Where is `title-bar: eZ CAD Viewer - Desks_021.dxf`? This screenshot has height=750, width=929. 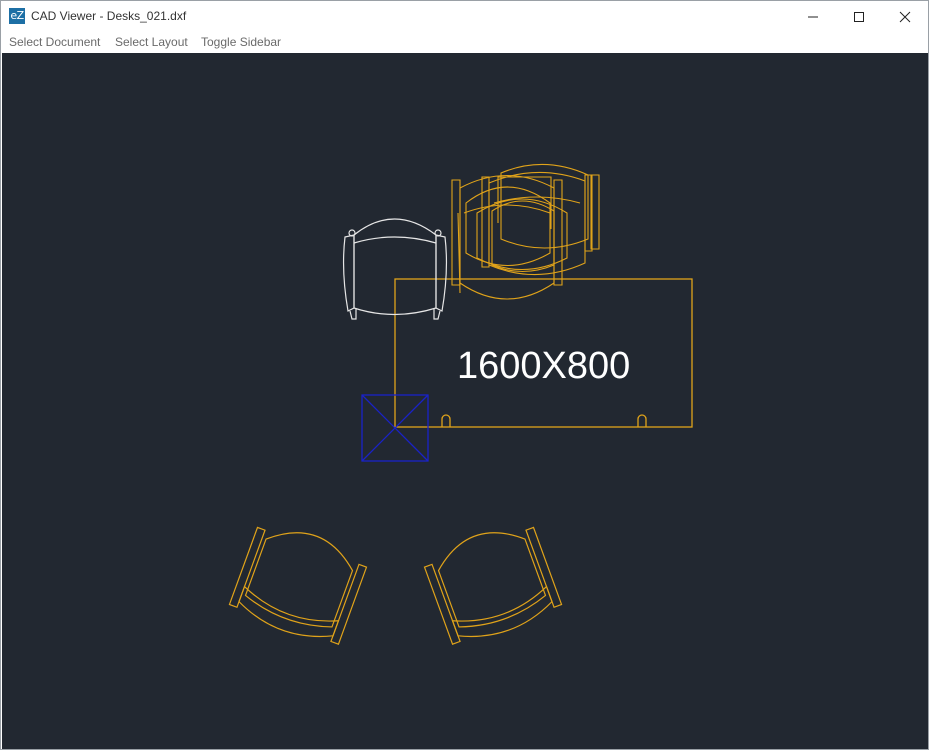 title-bar: eZ CAD Viewer - Desks_021.dxf is located at coordinates (464, 16).